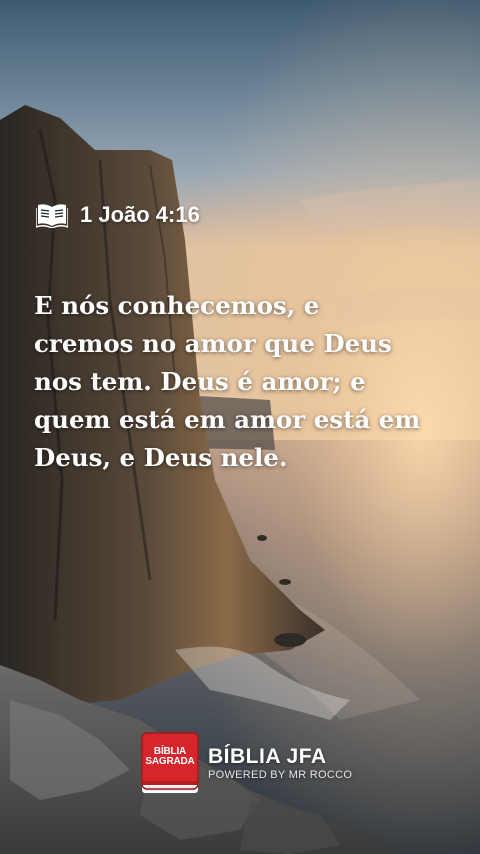  What do you see at coordinates (161, 457) in the screenshot?
I see `verse-line: Deus, e Deus nele.` at bounding box center [161, 457].